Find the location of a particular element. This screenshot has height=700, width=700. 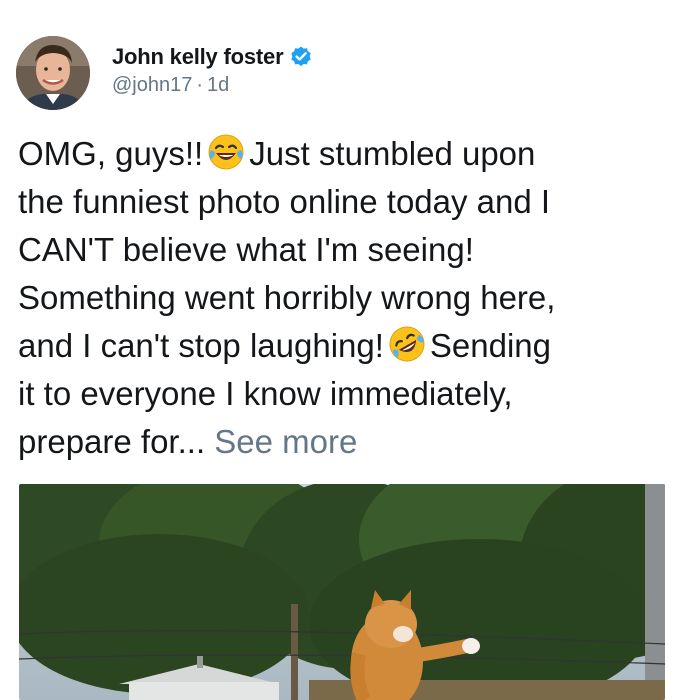

tweet-line: prepare for... See more is located at coordinates (350, 442).